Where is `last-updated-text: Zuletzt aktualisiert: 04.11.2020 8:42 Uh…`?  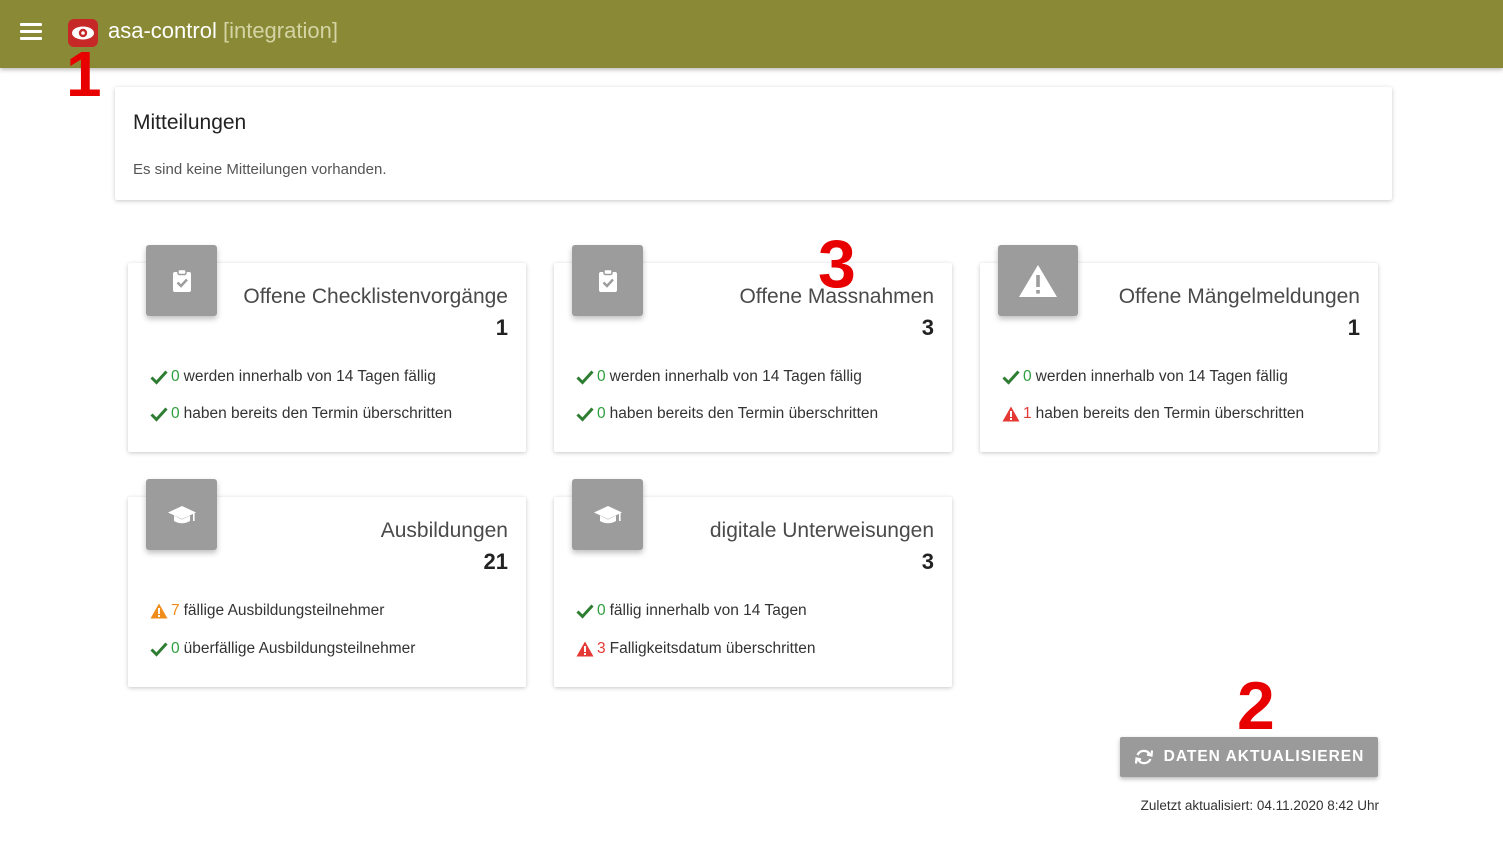
last-updated-text: Zuletzt aktualisiert: 04.11.2020 8:42 Uh… is located at coordinates (1259, 805).